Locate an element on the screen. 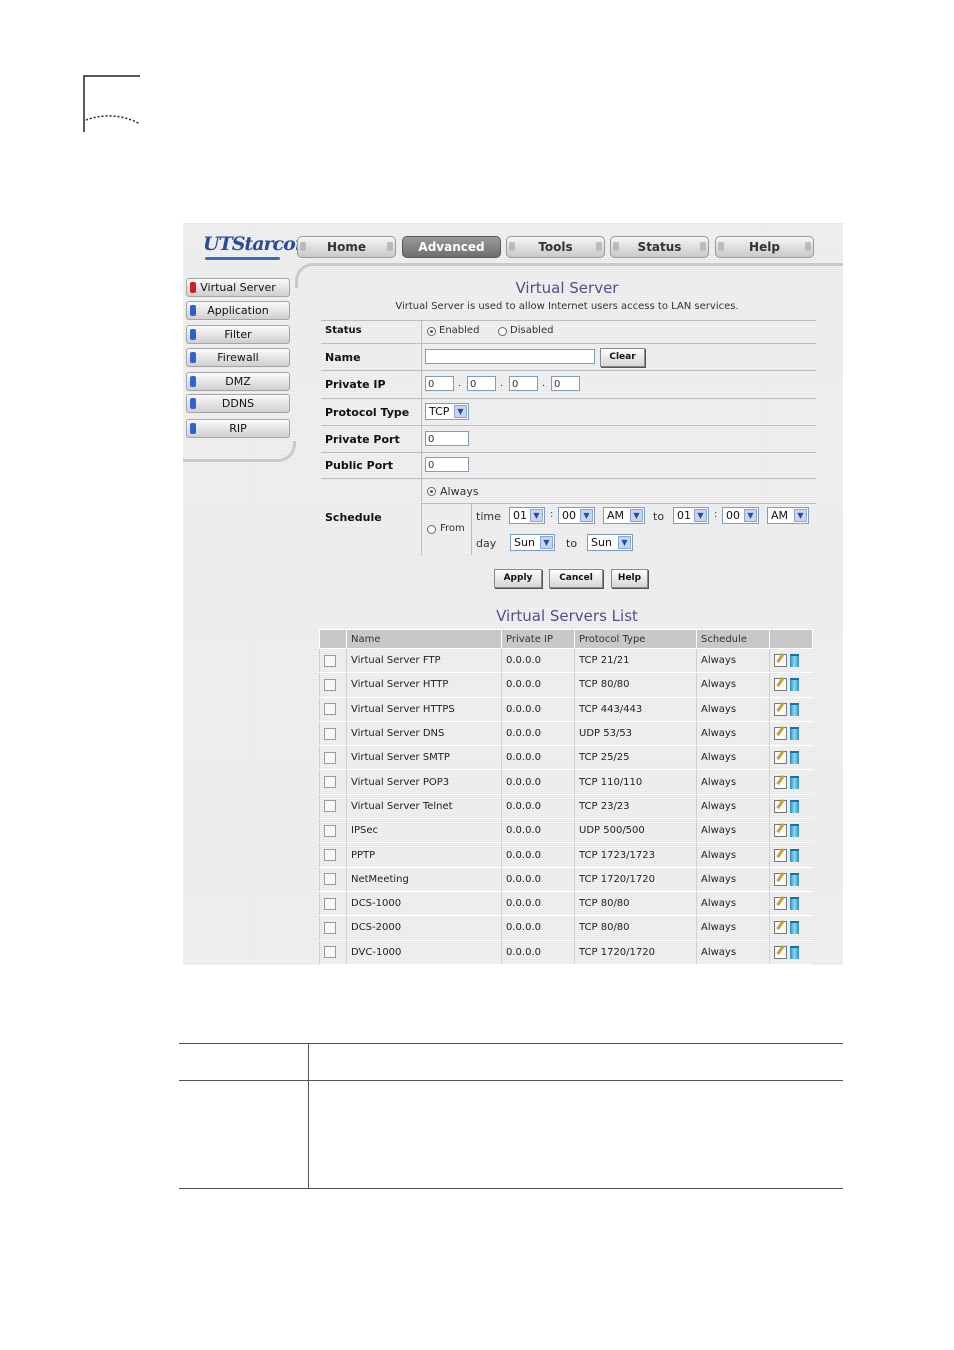  table-row: PPTP 0.0.0.0 TCP 1723/1723 Always is located at coordinates (566, 855).